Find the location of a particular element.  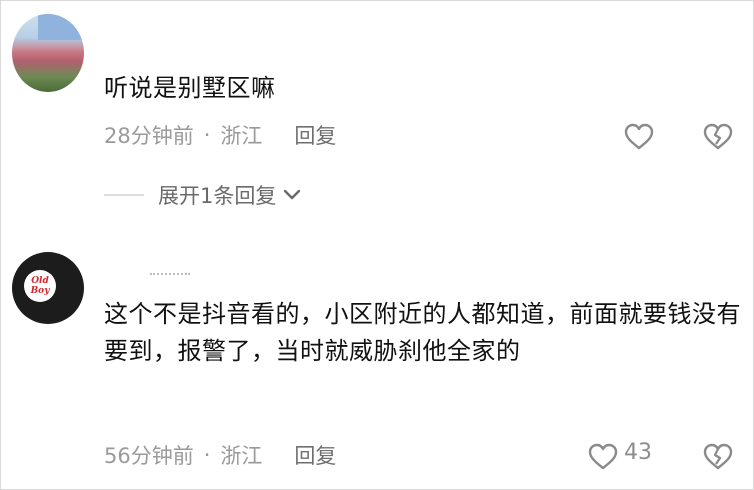

comment-time: 56分钟前 is located at coordinates (149, 456).